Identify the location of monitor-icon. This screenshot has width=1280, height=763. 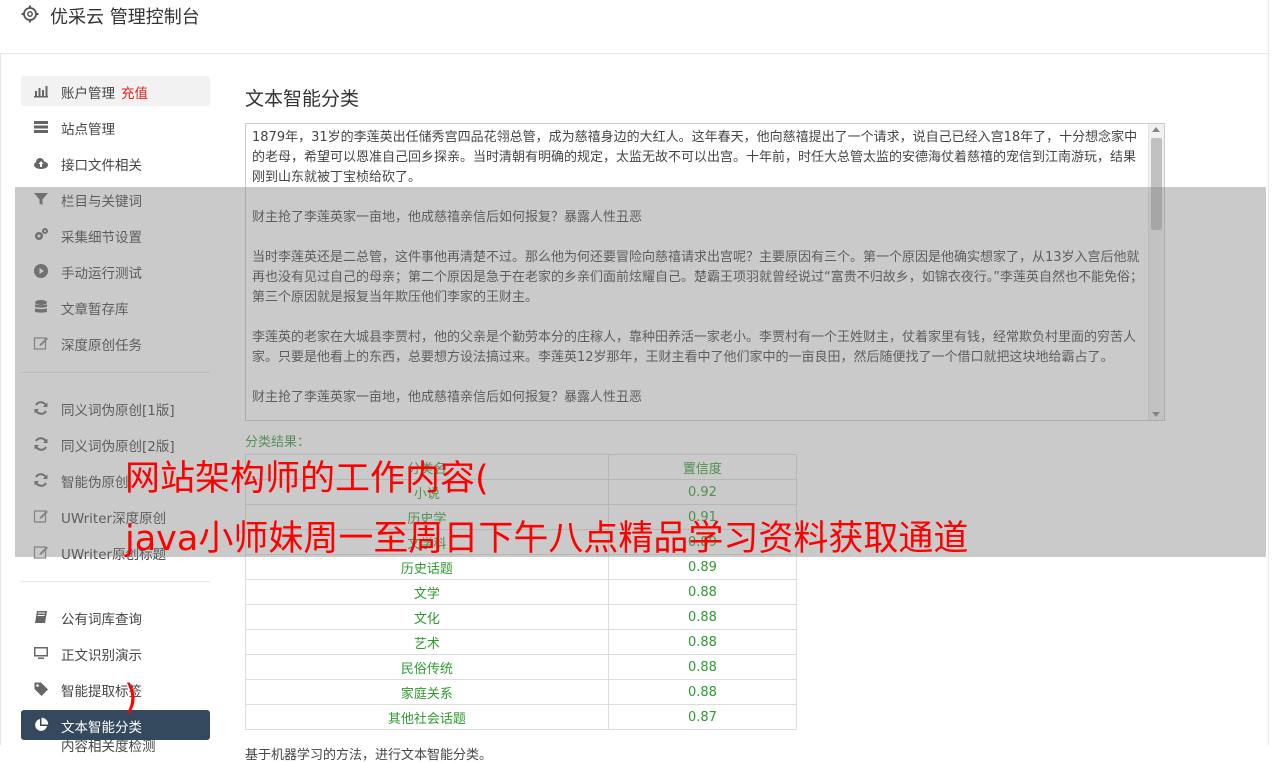
(41, 653).